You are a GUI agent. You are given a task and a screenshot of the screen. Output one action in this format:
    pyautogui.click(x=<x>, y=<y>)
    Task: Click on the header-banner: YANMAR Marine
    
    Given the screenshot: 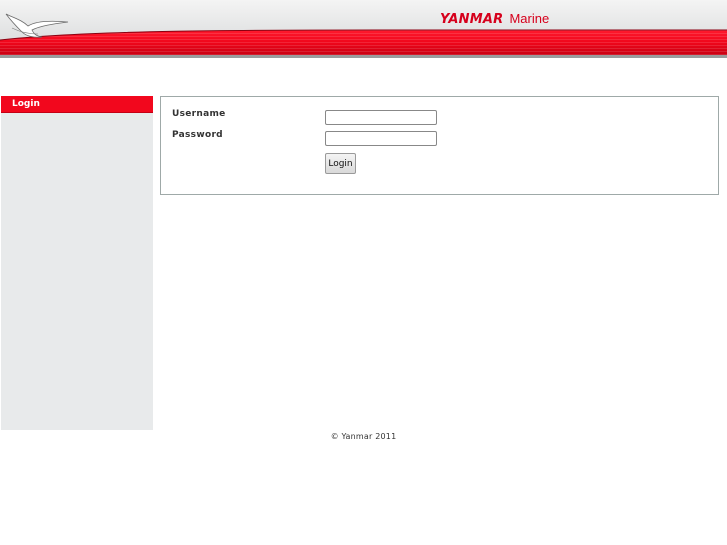 What is the action you would take?
    pyautogui.click(x=363, y=29)
    